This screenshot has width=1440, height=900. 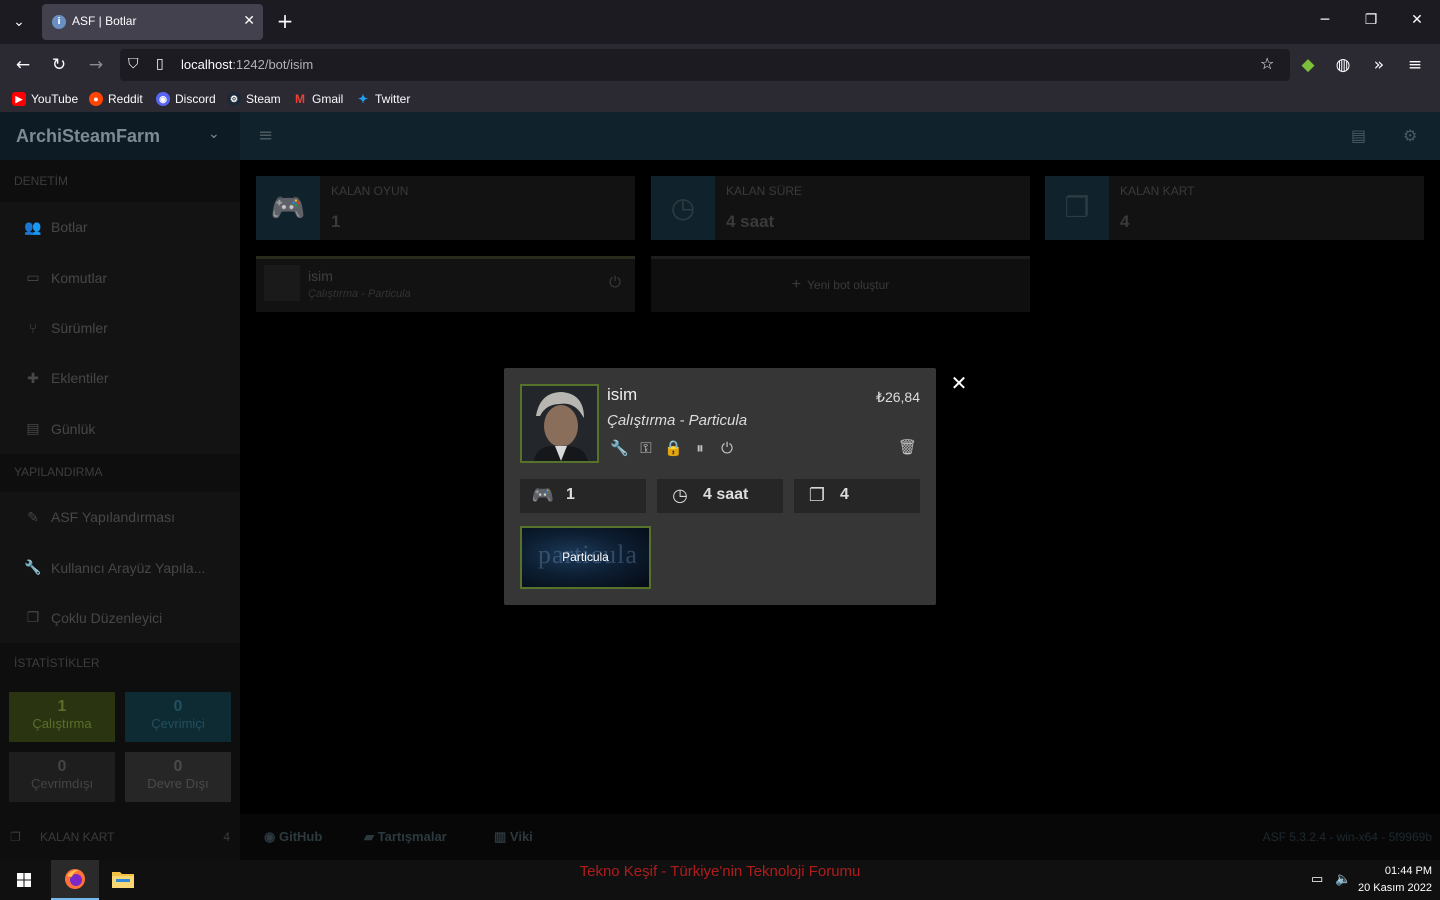 I want to click on shield-icon: ⛉, so click(x=133, y=64).